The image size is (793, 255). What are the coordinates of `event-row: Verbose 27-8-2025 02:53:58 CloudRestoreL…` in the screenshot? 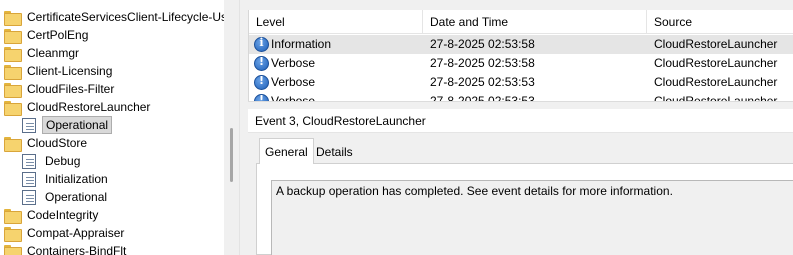 It's located at (521, 63).